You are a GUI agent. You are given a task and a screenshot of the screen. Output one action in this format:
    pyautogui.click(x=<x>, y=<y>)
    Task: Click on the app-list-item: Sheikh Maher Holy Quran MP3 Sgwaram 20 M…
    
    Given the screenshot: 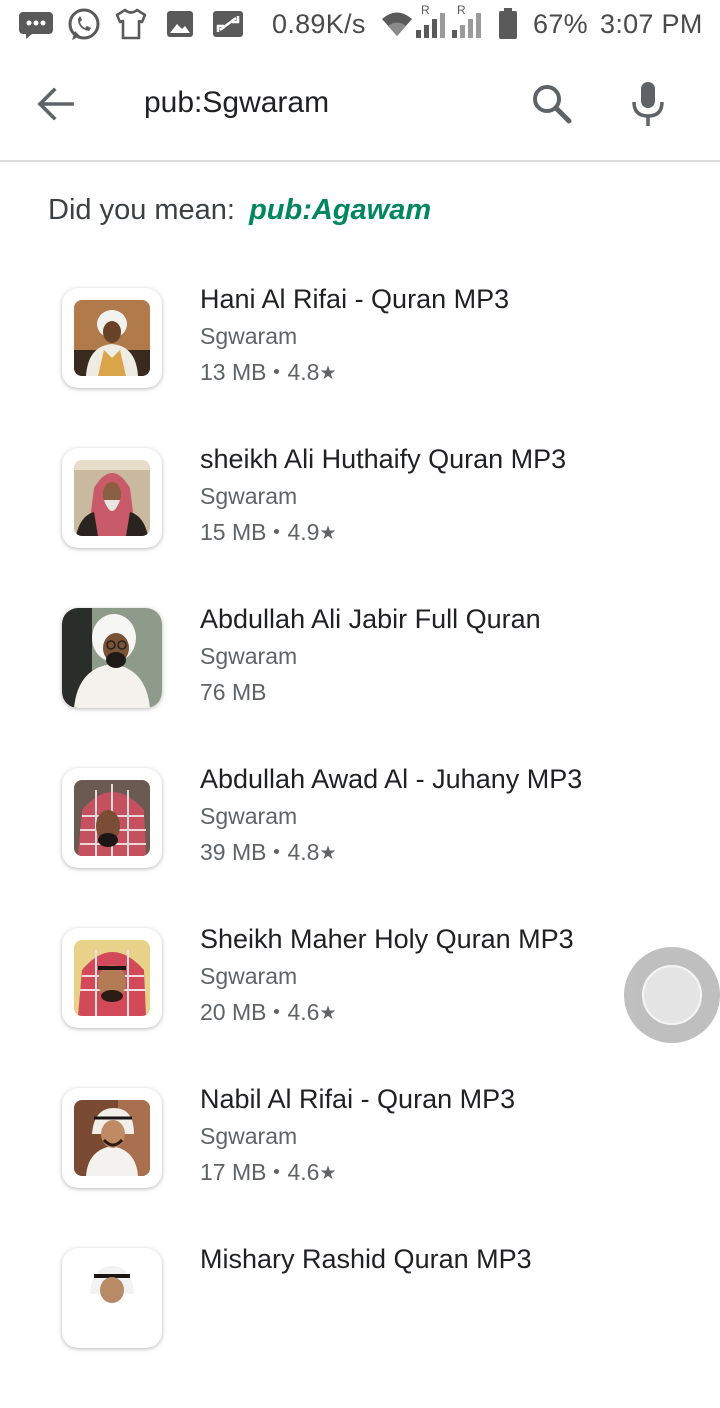 What is the action you would take?
    pyautogui.click(x=360, y=1006)
    